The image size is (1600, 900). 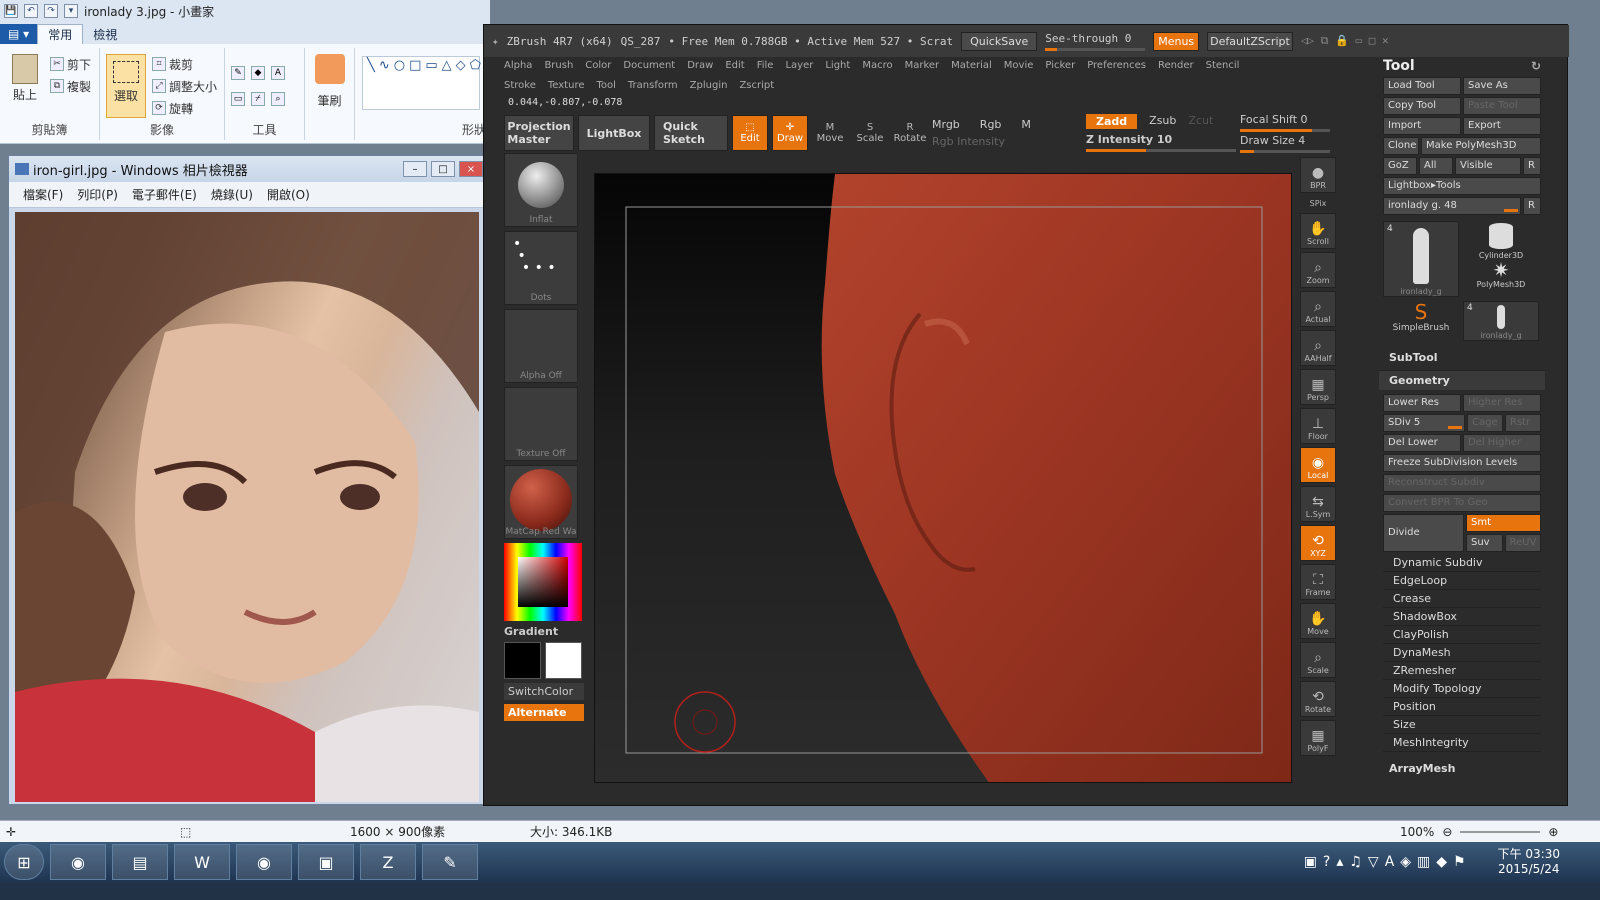 I want to click on minimize-button: –, so click(x=415, y=169).